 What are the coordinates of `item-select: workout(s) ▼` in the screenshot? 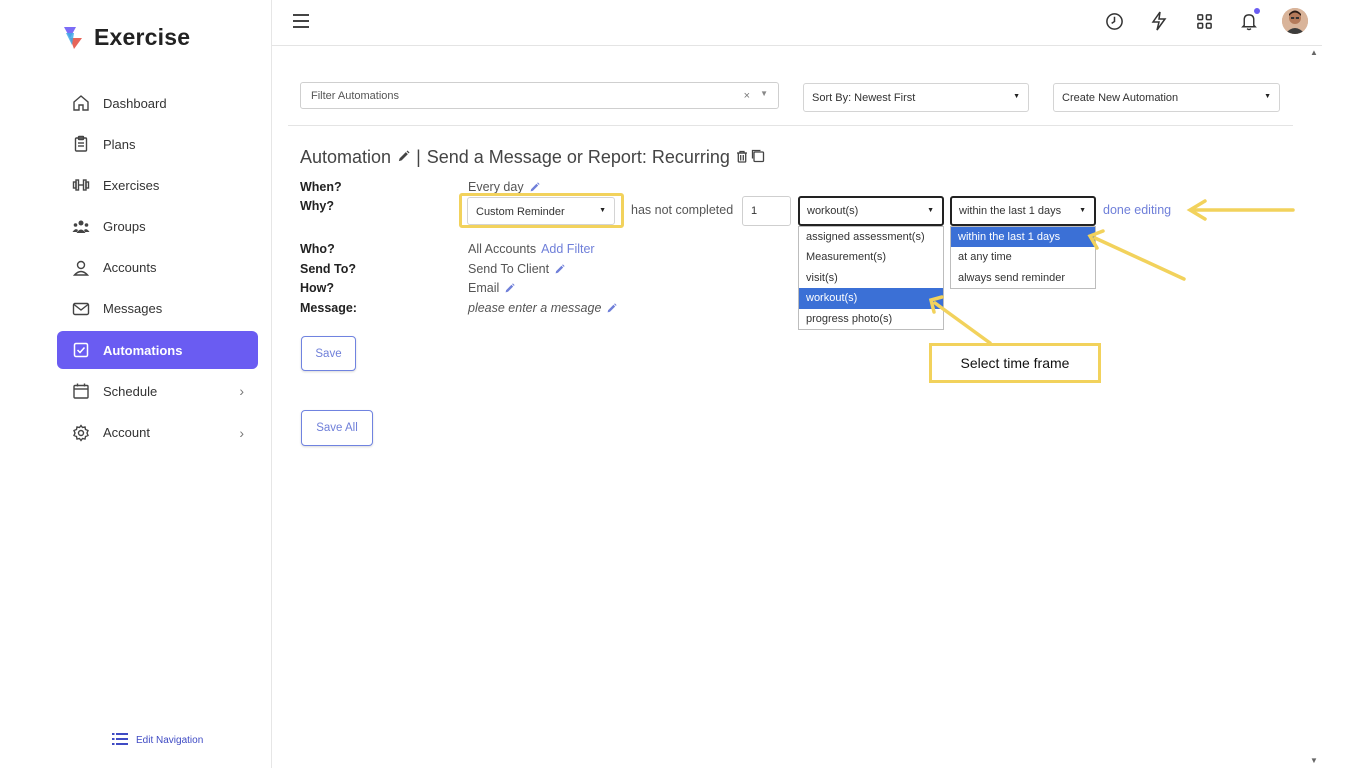 It's located at (871, 211).